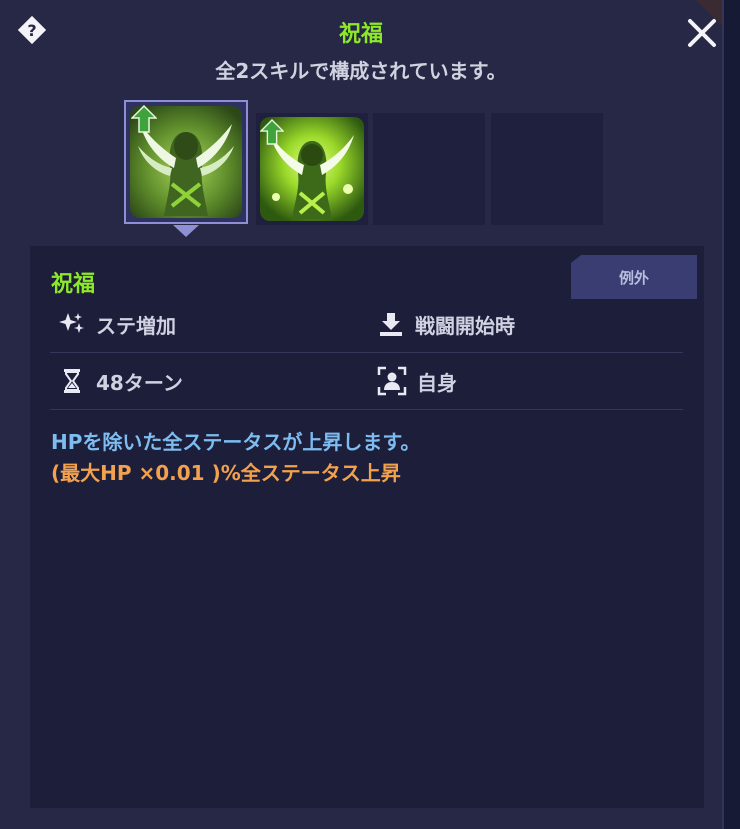 The height and width of the screenshot is (829, 740). What do you see at coordinates (547, 169) in the screenshot?
I see `skill-slot-4-empty` at bounding box center [547, 169].